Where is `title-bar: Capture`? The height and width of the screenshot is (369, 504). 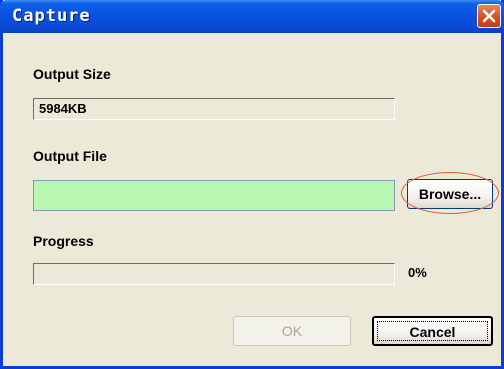 title-bar: Capture is located at coordinates (252, 16).